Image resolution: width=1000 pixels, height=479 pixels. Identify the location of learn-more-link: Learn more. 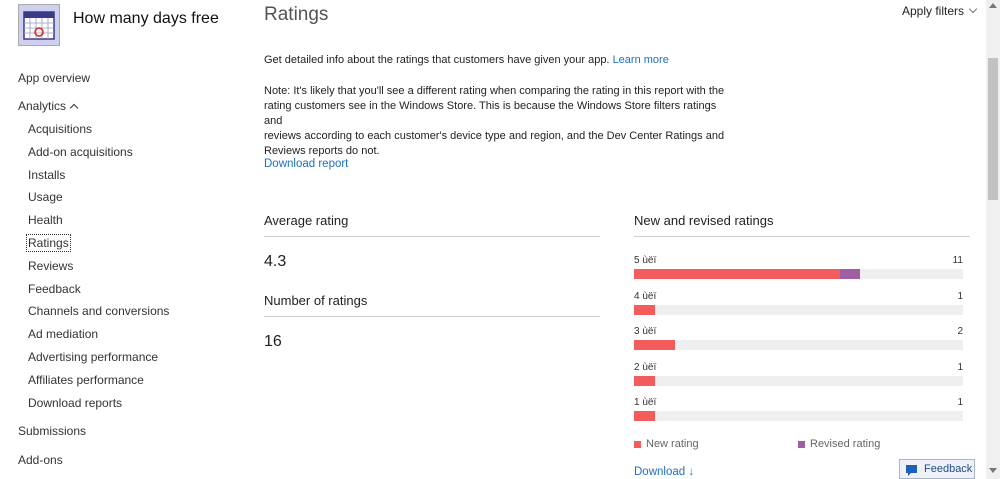
(641, 60).